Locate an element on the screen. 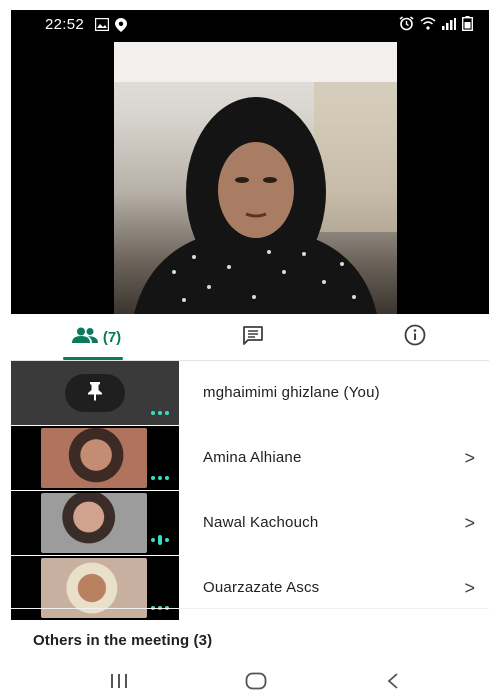  pin-button is located at coordinates (95, 393).